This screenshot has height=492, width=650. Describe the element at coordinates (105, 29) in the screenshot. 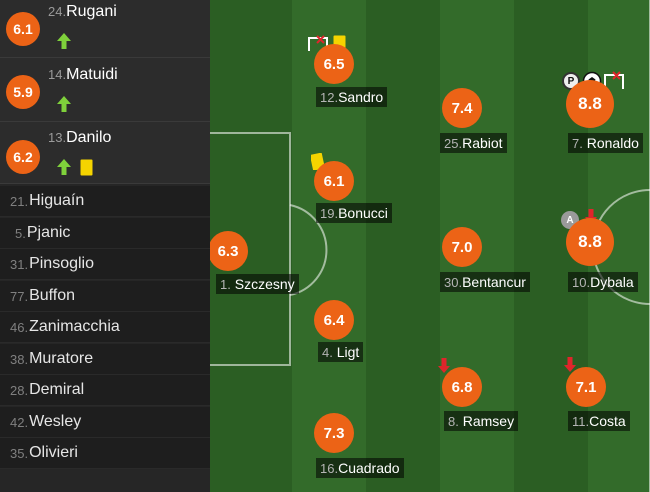

I see `substitute-row-rugani: 6.1 24.Rugani` at that location.